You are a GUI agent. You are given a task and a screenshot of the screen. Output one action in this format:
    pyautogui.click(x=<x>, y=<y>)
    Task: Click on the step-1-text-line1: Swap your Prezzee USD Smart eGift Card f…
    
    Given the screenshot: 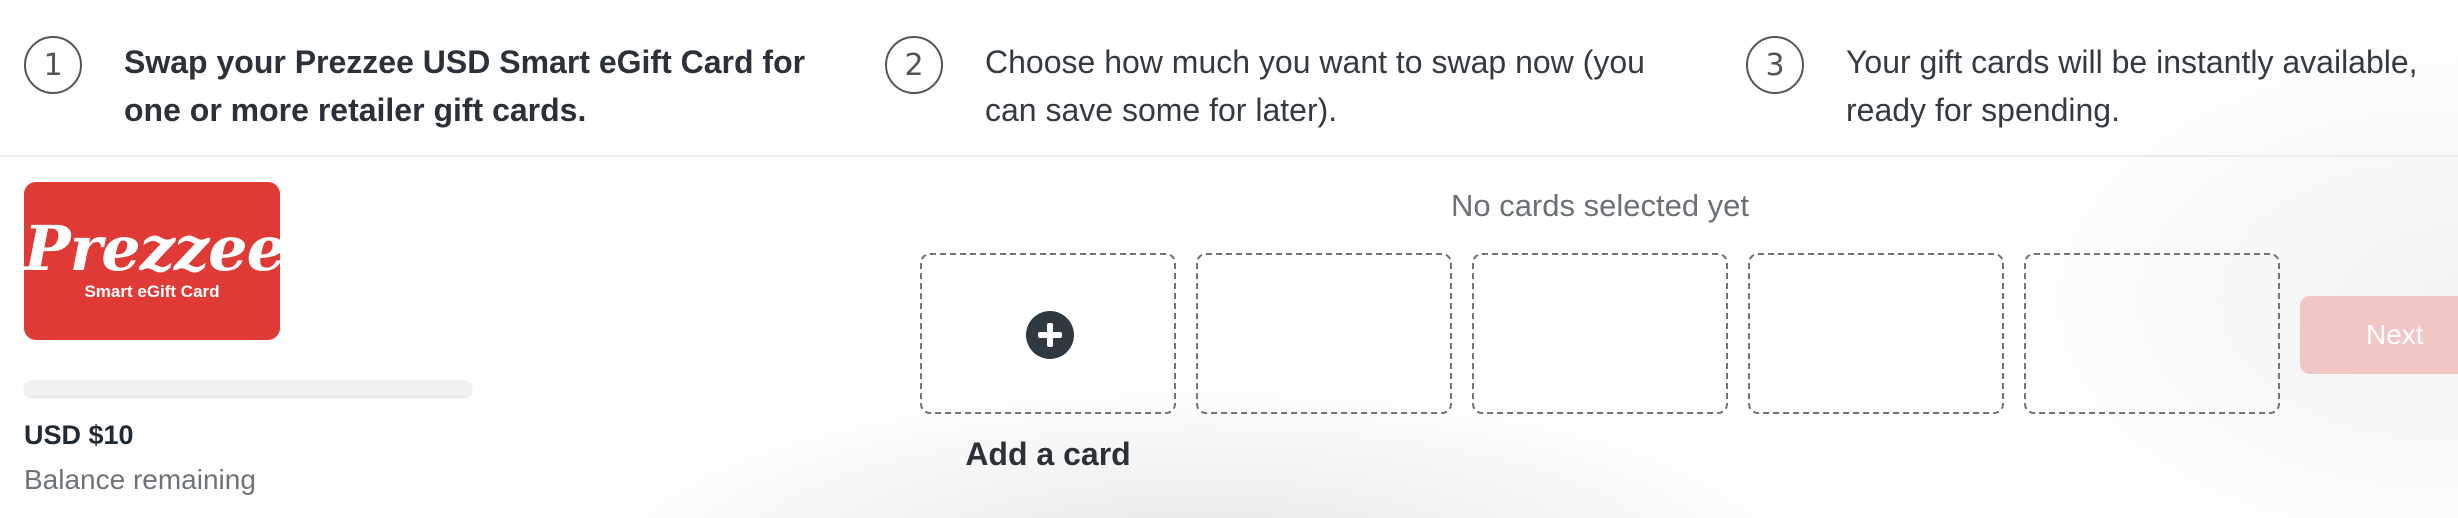 What is the action you would take?
    pyautogui.click(x=465, y=62)
    